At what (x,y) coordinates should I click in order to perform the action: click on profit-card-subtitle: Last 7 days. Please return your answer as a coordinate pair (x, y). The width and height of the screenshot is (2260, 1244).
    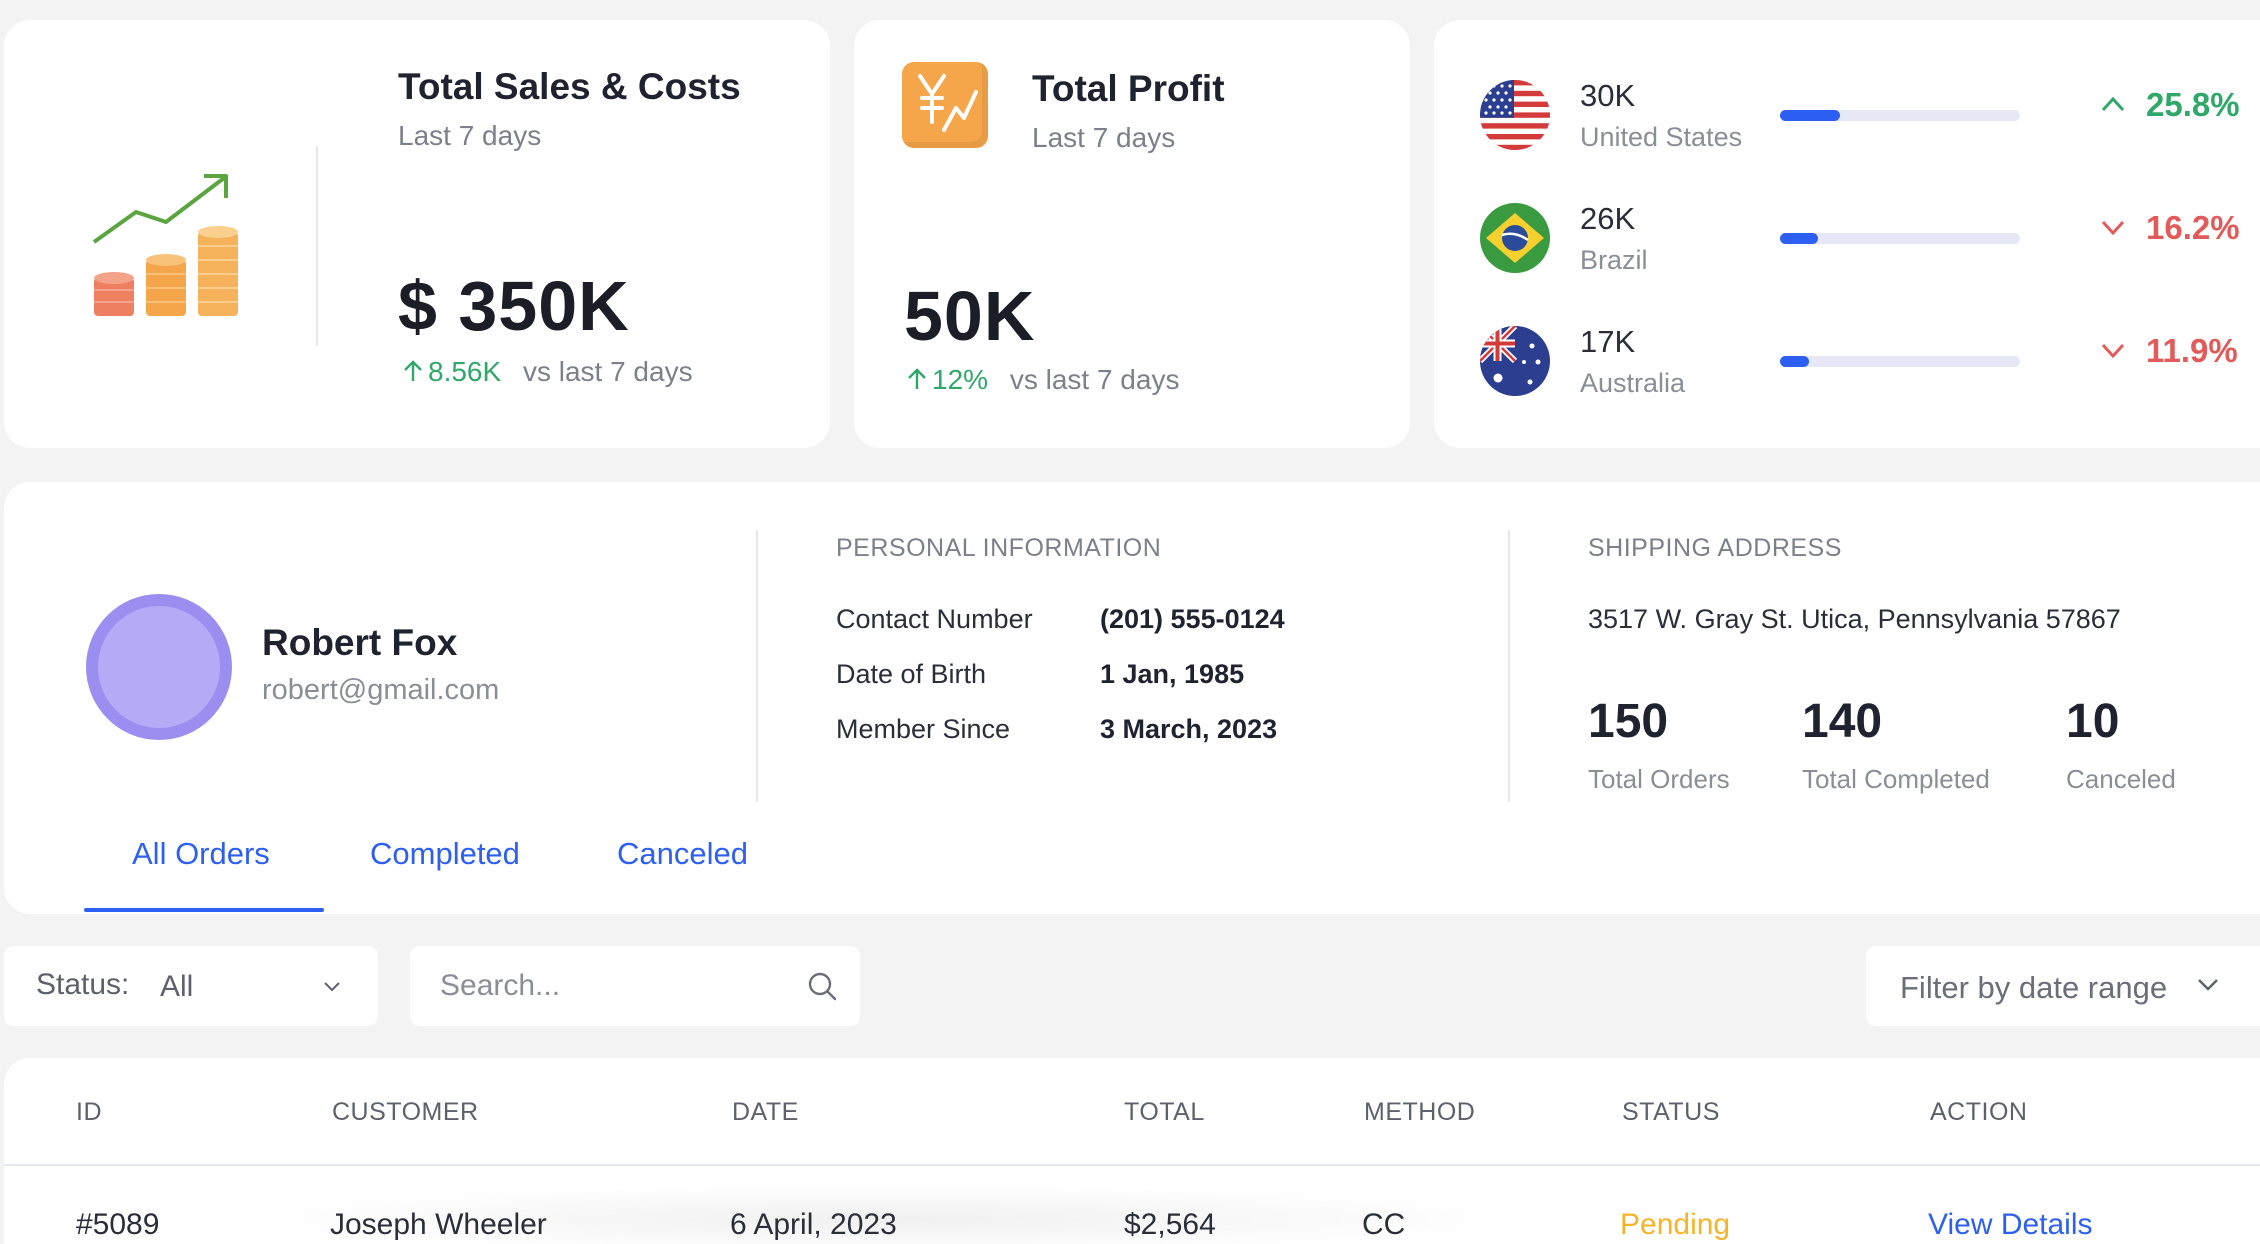
    Looking at the image, I should click on (1104, 137).